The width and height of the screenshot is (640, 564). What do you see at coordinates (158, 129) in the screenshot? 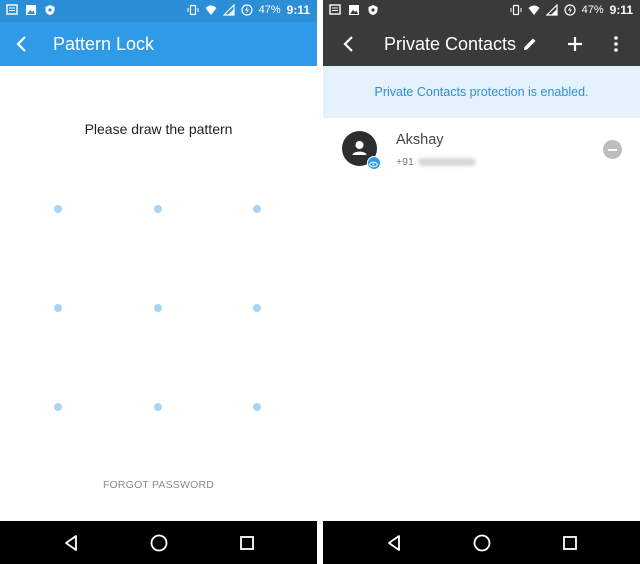
I see `pattern-prompt: Please draw the pattern` at bounding box center [158, 129].